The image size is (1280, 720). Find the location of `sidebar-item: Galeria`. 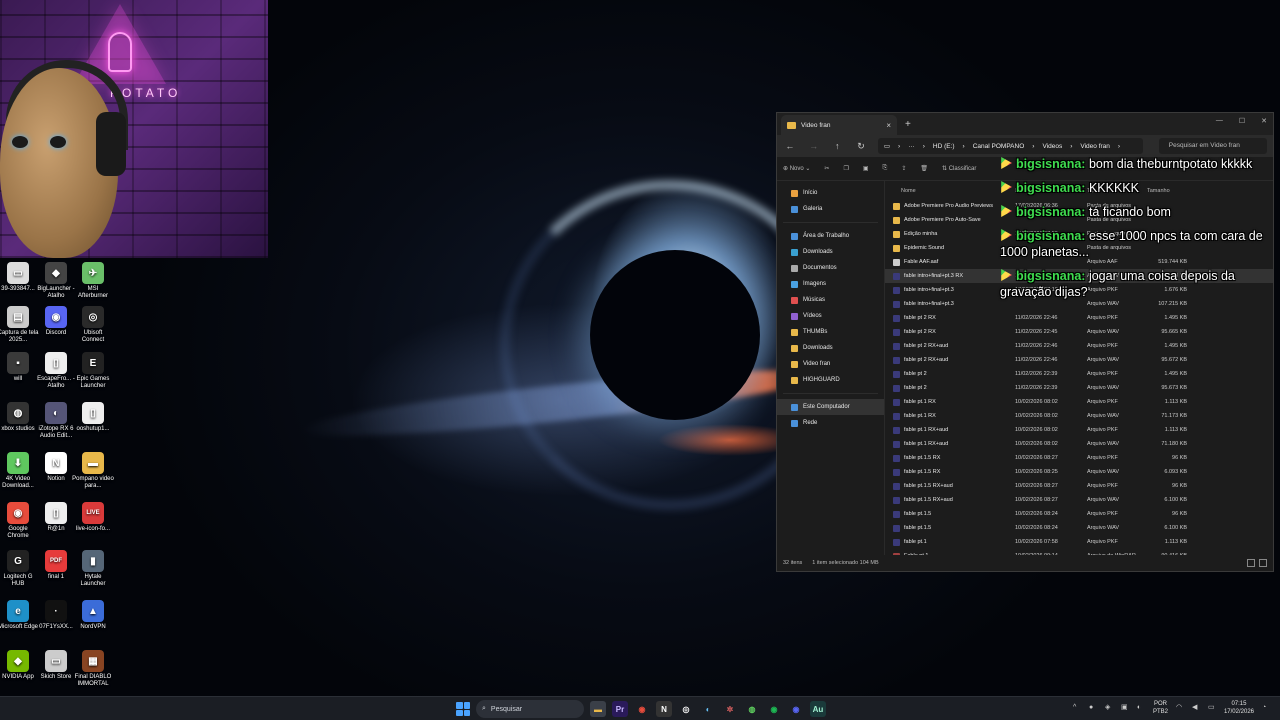

sidebar-item: Galeria is located at coordinates (830, 209).